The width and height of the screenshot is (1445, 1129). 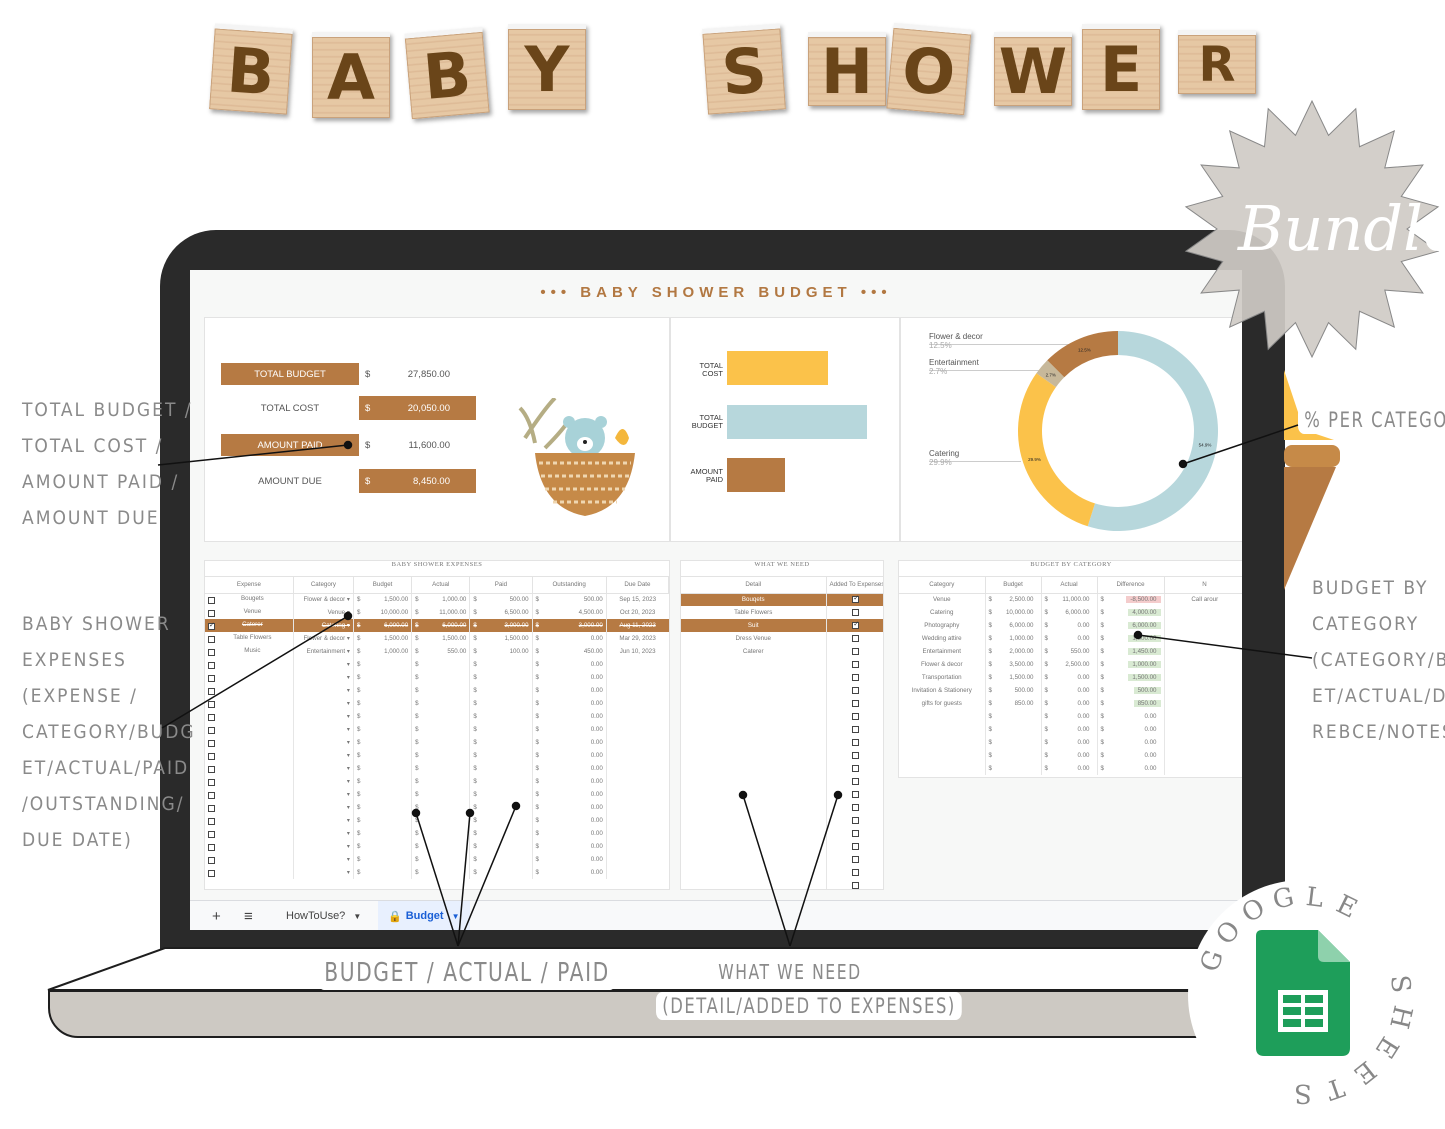 What do you see at coordinates (637, 625) in the screenshot?
I see `due-date-cell: Aug 11, 2023` at bounding box center [637, 625].